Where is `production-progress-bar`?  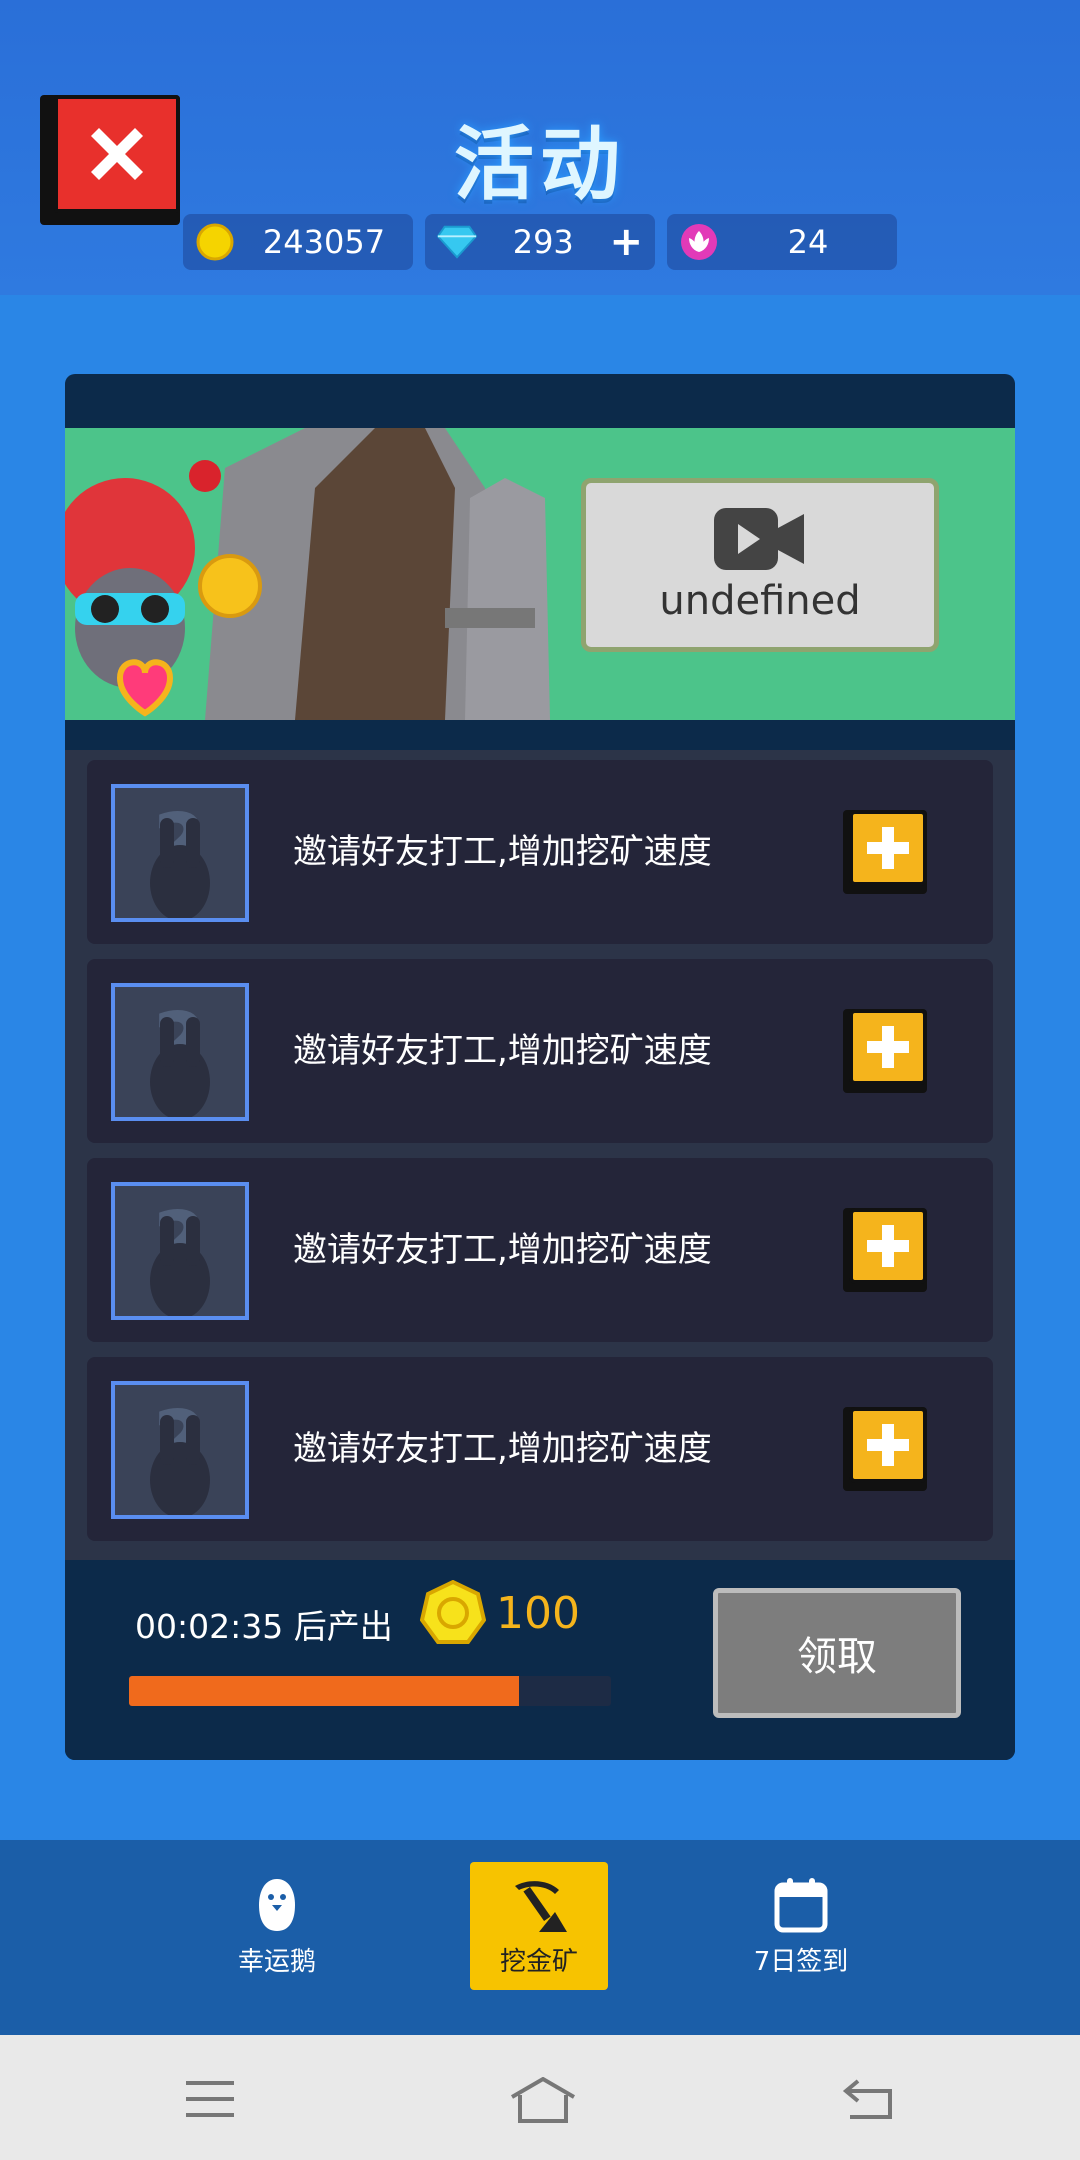
production-progress-bar is located at coordinates (370, 1691).